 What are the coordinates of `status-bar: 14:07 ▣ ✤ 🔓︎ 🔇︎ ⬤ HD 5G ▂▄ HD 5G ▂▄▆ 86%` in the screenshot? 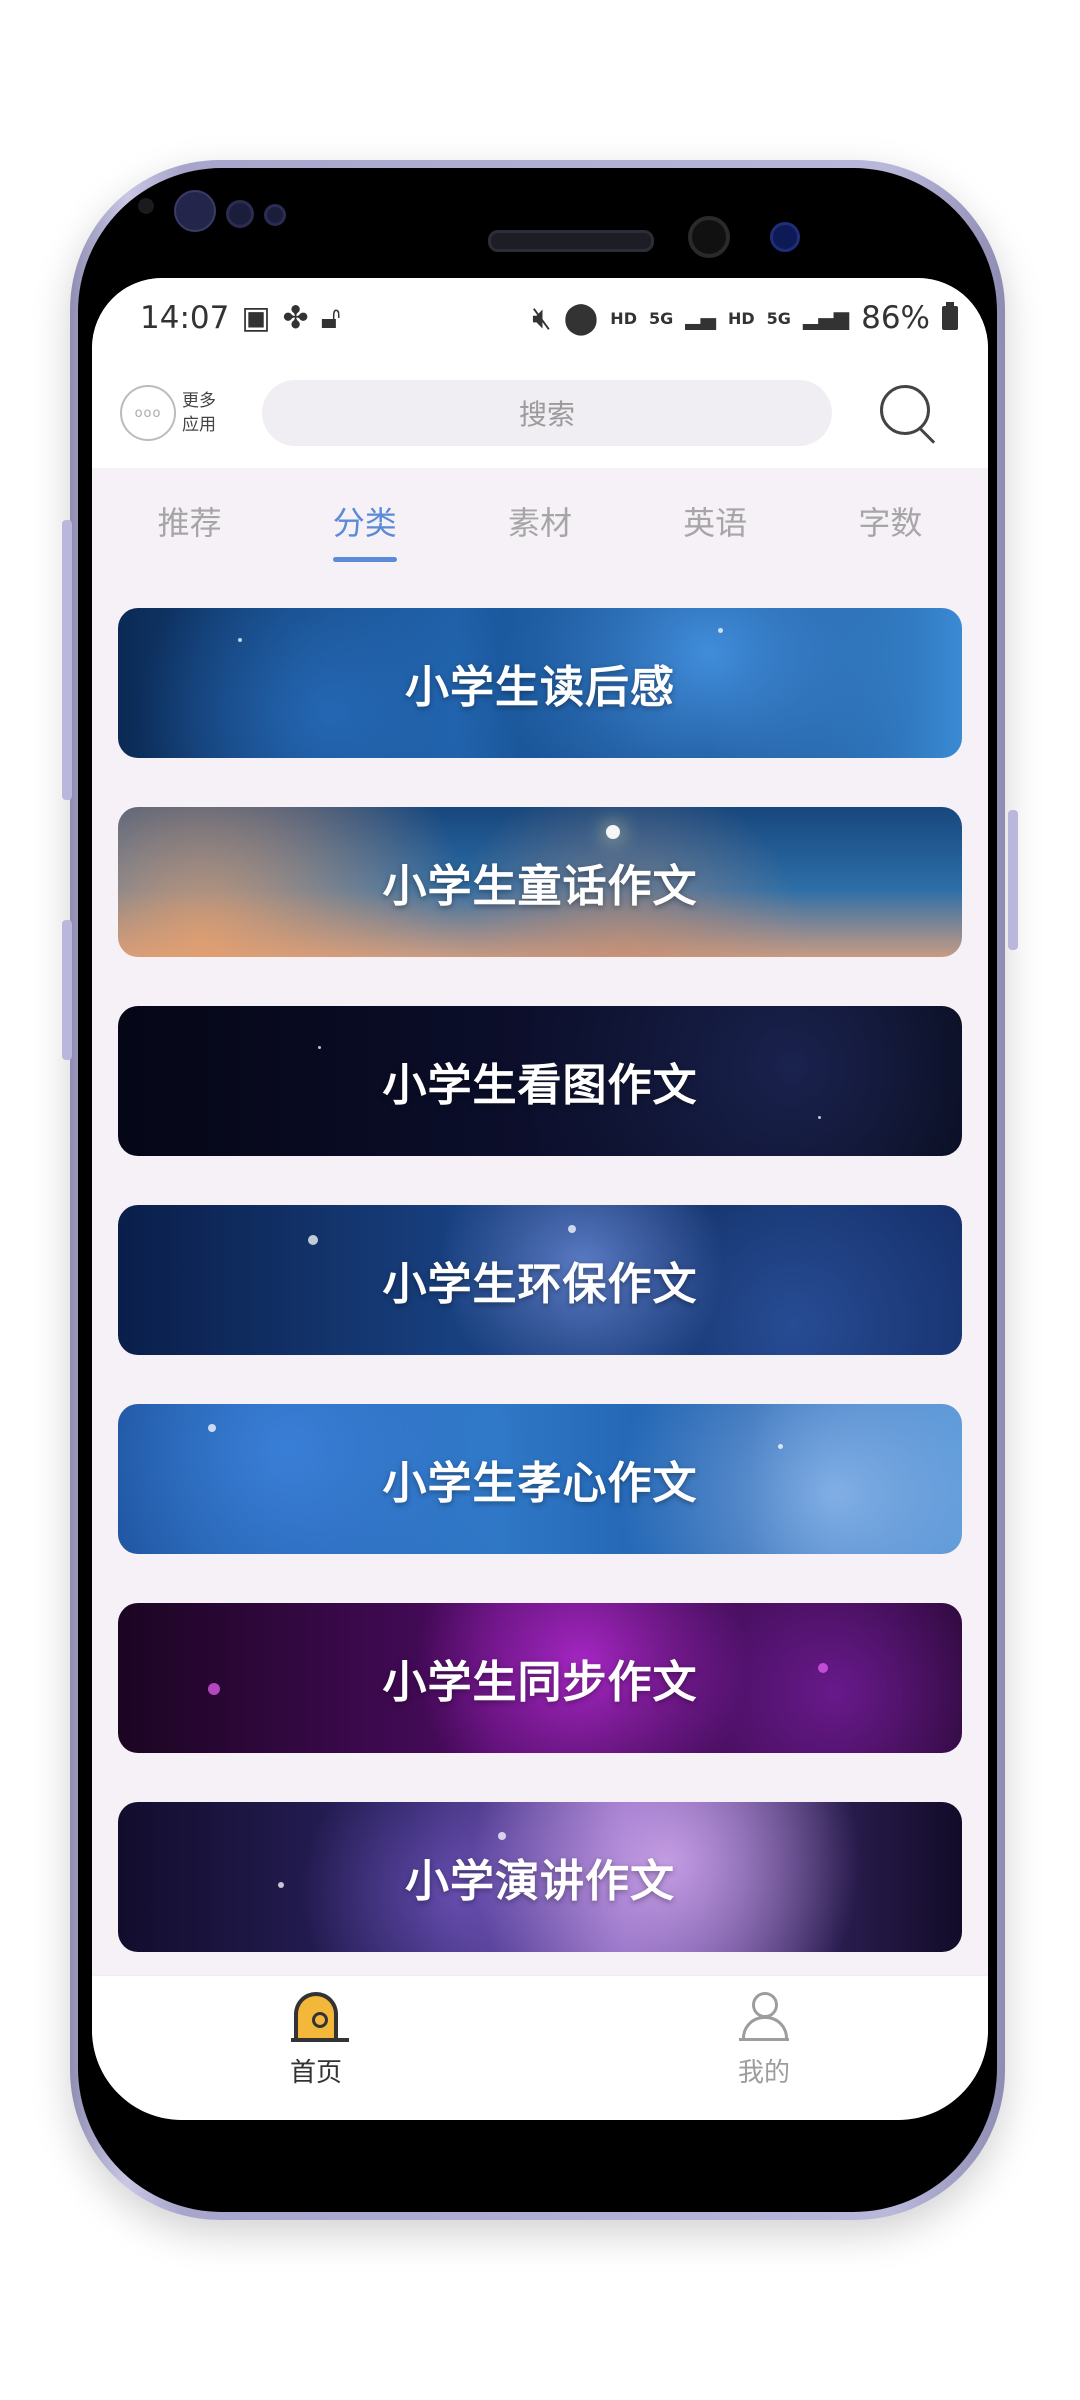 It's located at (540, 318).